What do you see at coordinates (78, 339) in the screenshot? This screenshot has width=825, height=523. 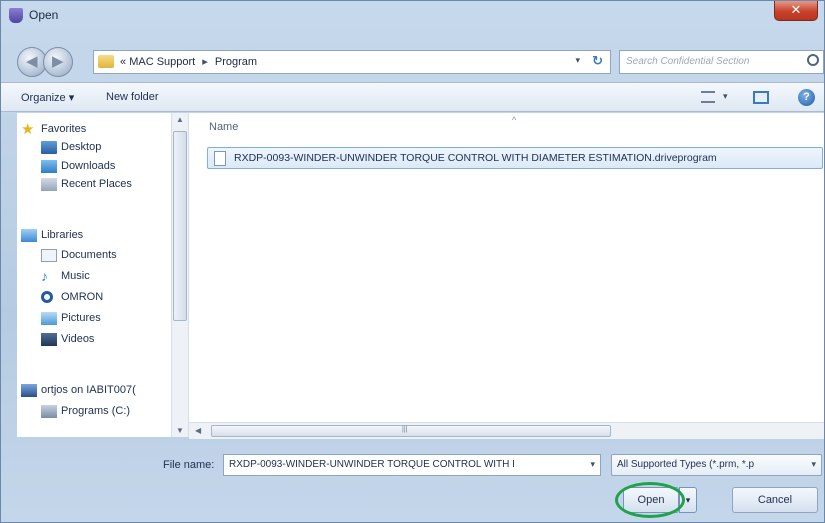 I see `sidebar-item-label: Videos` at bounding box center [78, 339].